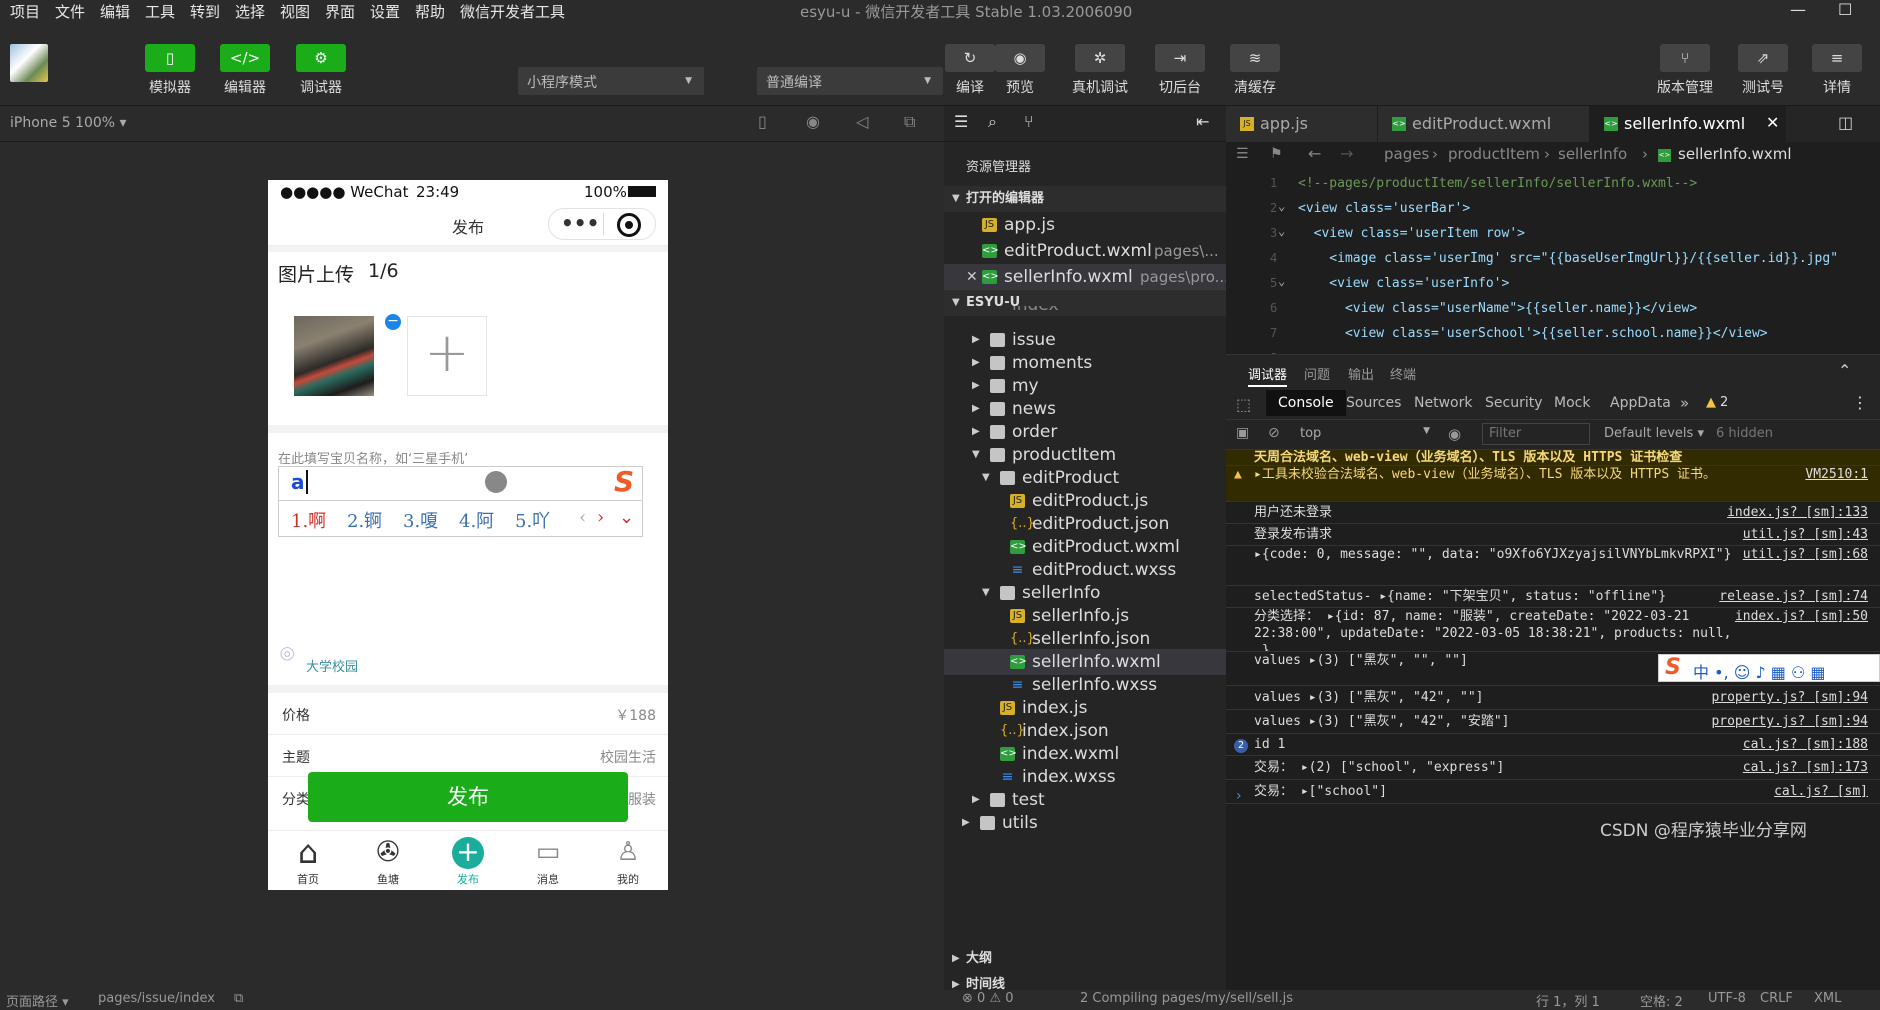 This screenshot has width=1880, height=1010. I want to click on editor-tab: JS app.js, so click(1302, 124).